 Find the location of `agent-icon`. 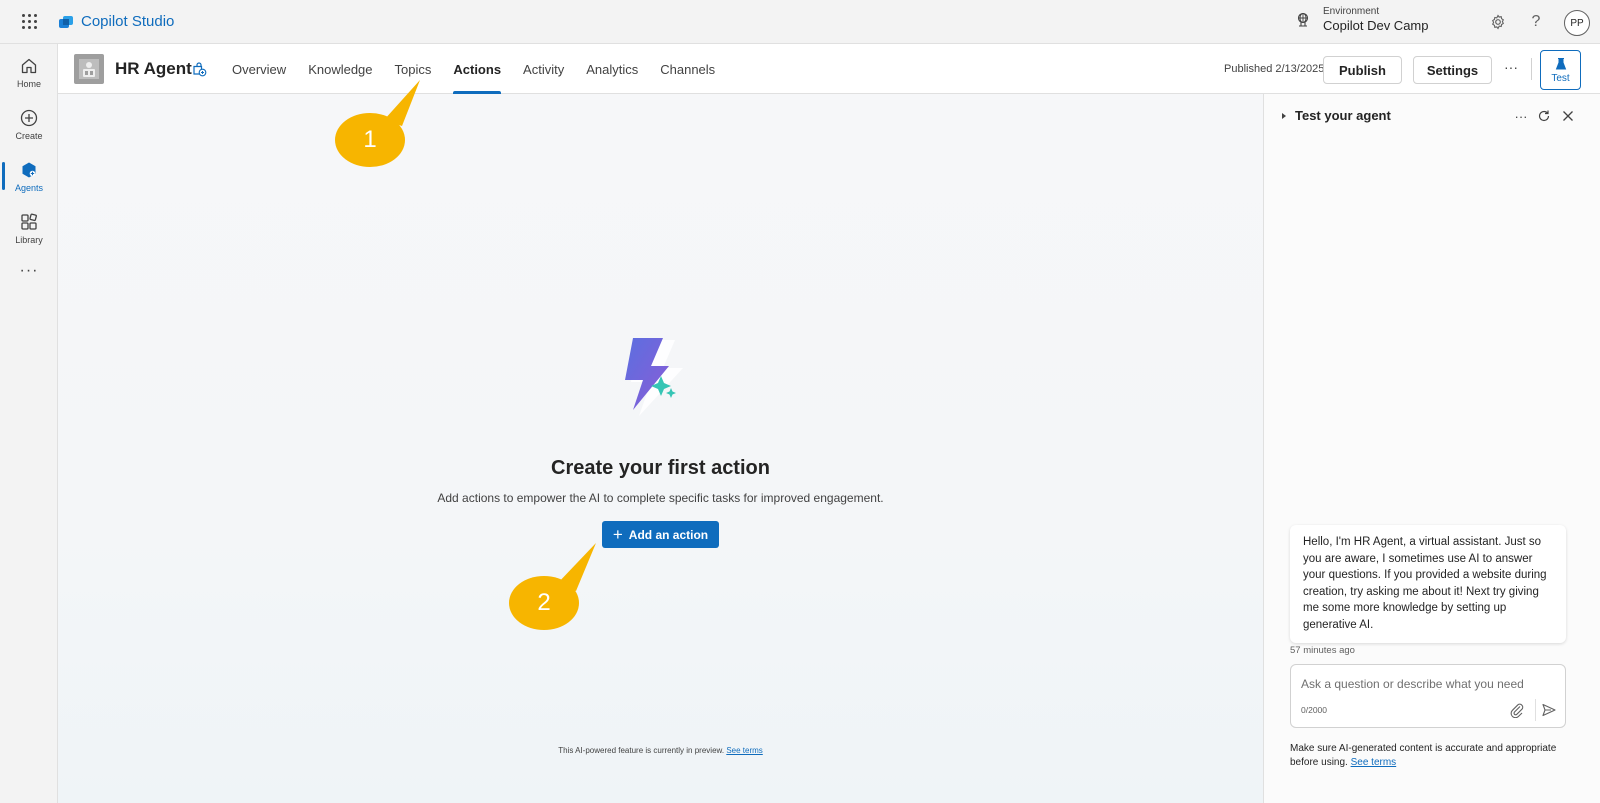

agent-icon is located at coordinates (29, 169).